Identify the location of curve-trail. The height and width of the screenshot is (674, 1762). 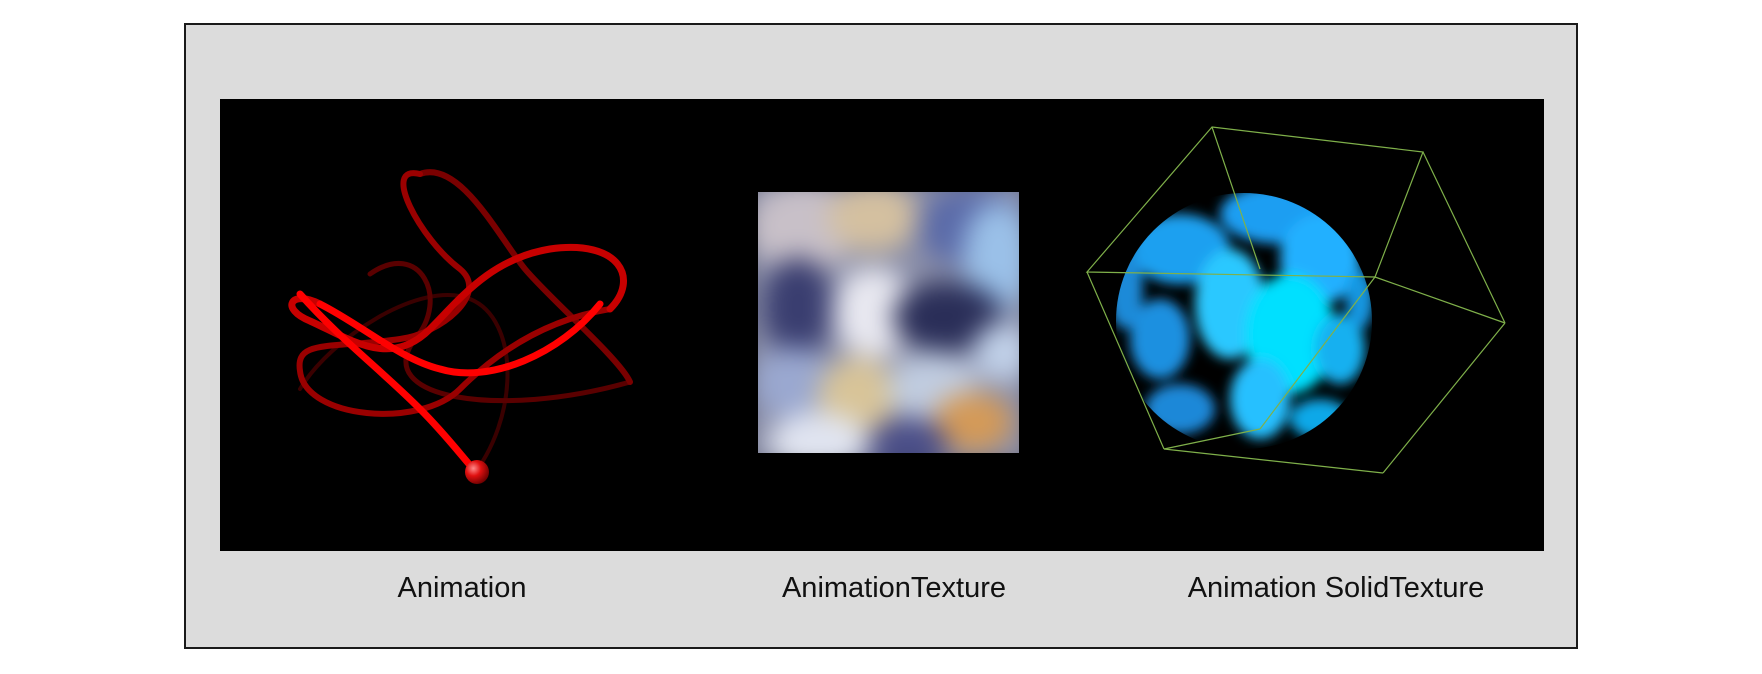
(460, 325).